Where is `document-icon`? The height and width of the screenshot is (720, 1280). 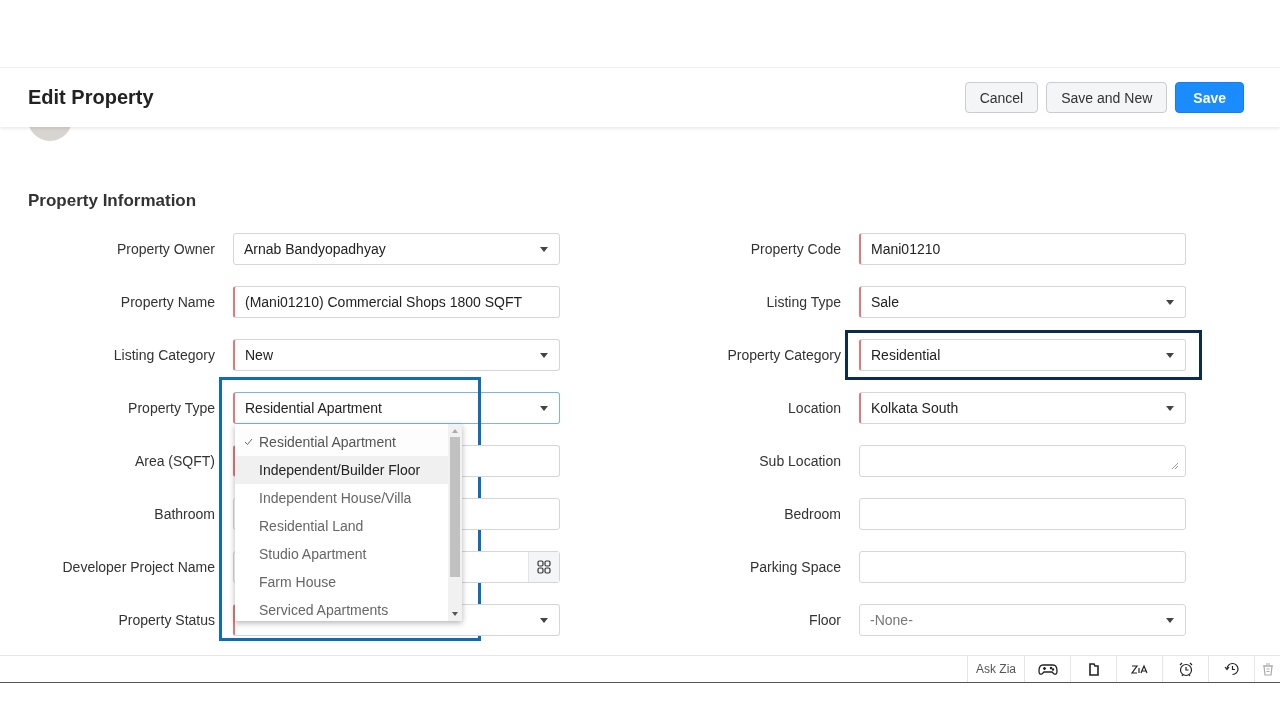 document-icon is located at coordinates (1093, 669).